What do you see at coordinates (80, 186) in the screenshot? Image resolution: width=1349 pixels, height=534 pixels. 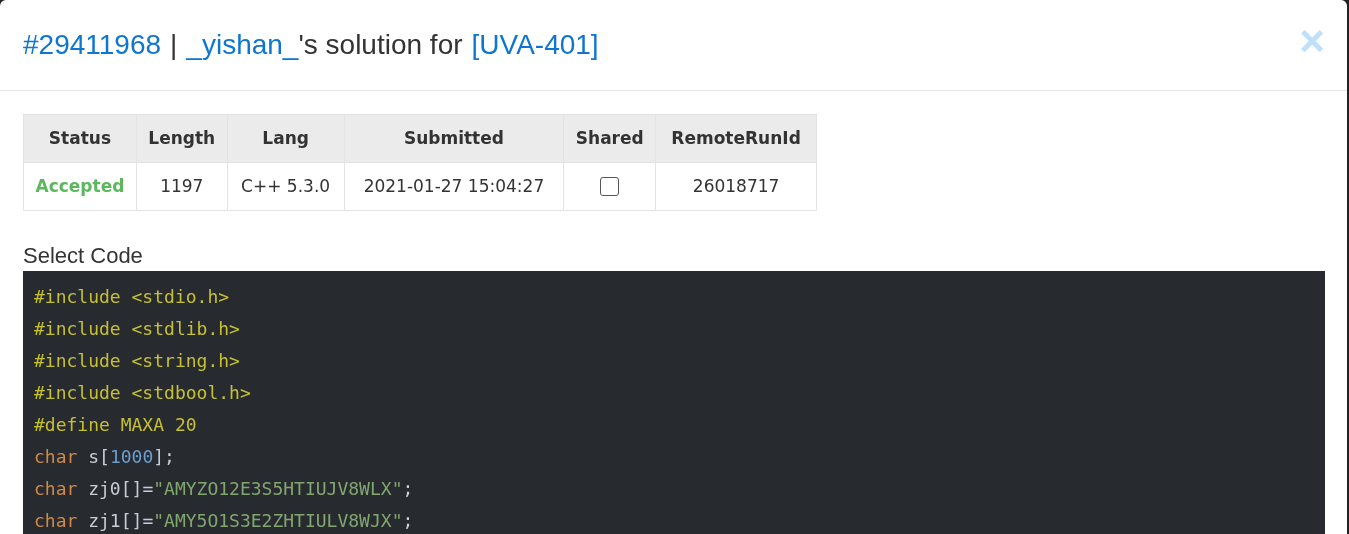 I see `status-cell: Accepted` at bounding box center [80, 186].